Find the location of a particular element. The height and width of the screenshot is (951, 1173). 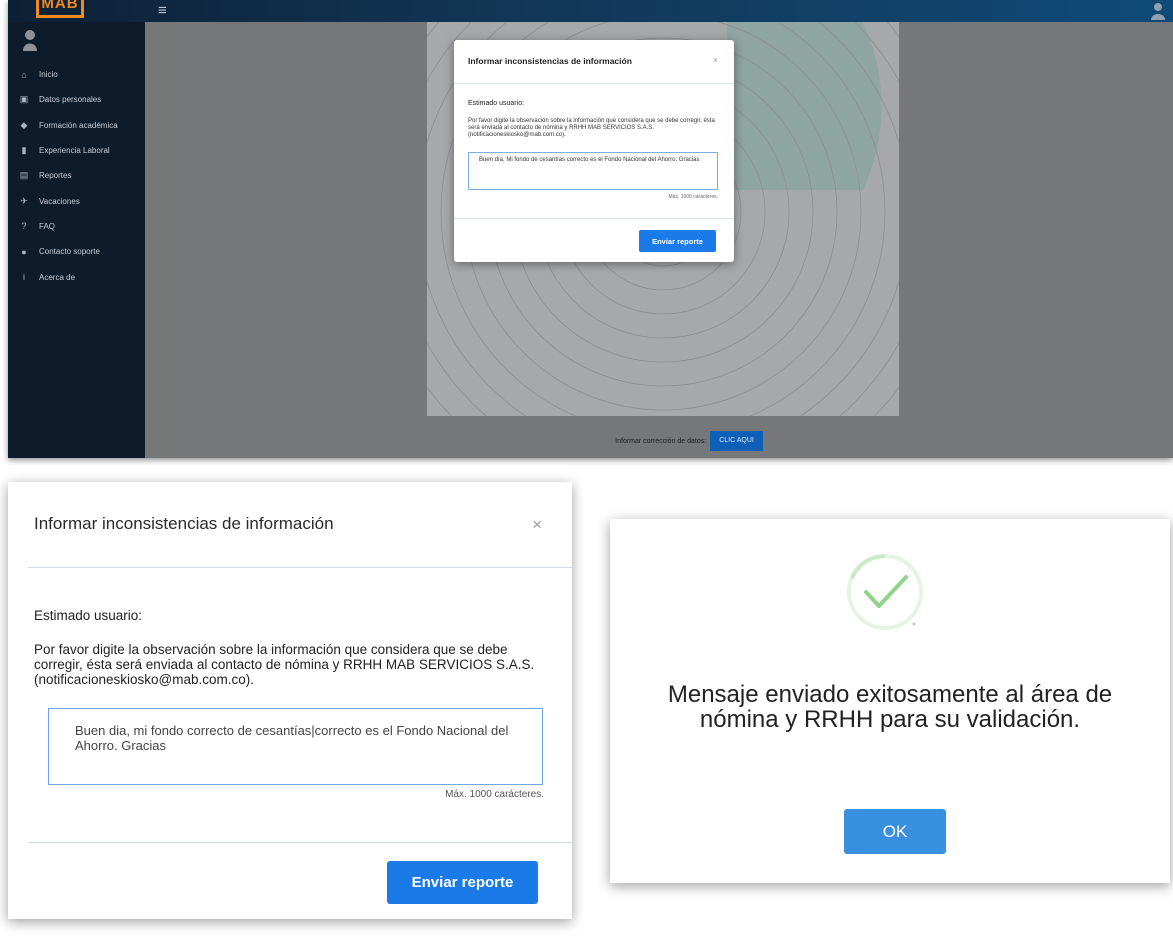

mab-logo: MAB is located at coordinates (60, 9).